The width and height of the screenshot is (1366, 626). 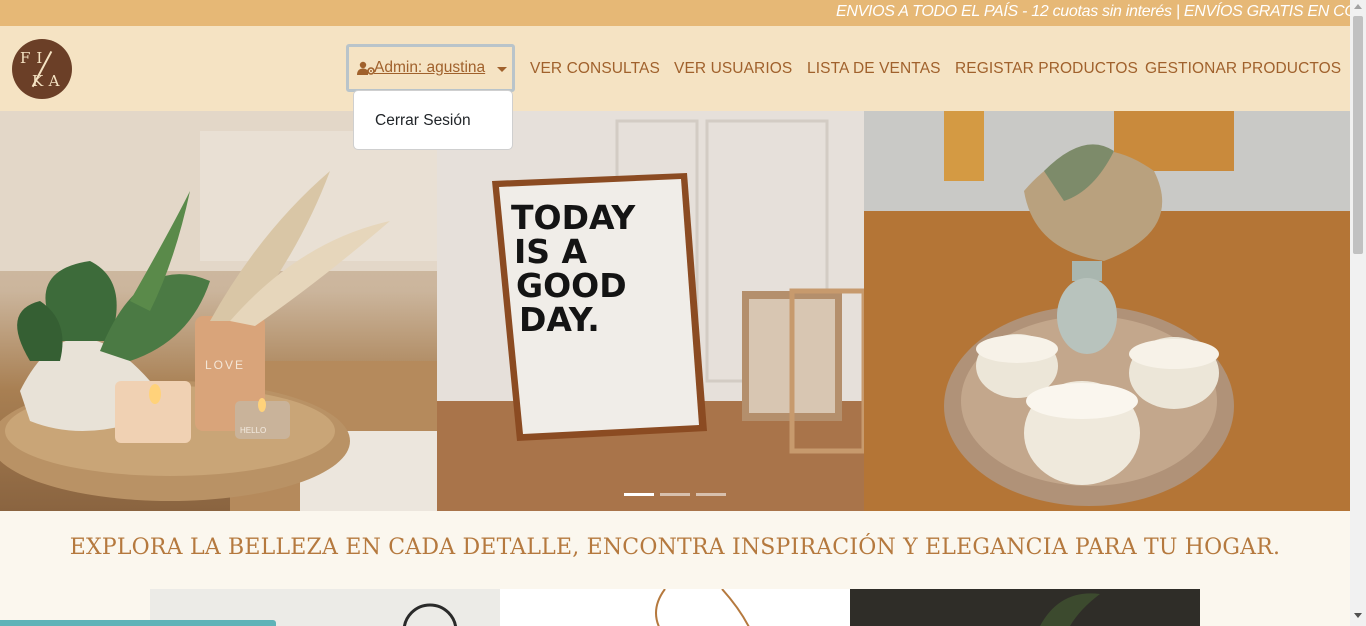 I want to click on chat-widget-tab, so click(x=138, y=623).